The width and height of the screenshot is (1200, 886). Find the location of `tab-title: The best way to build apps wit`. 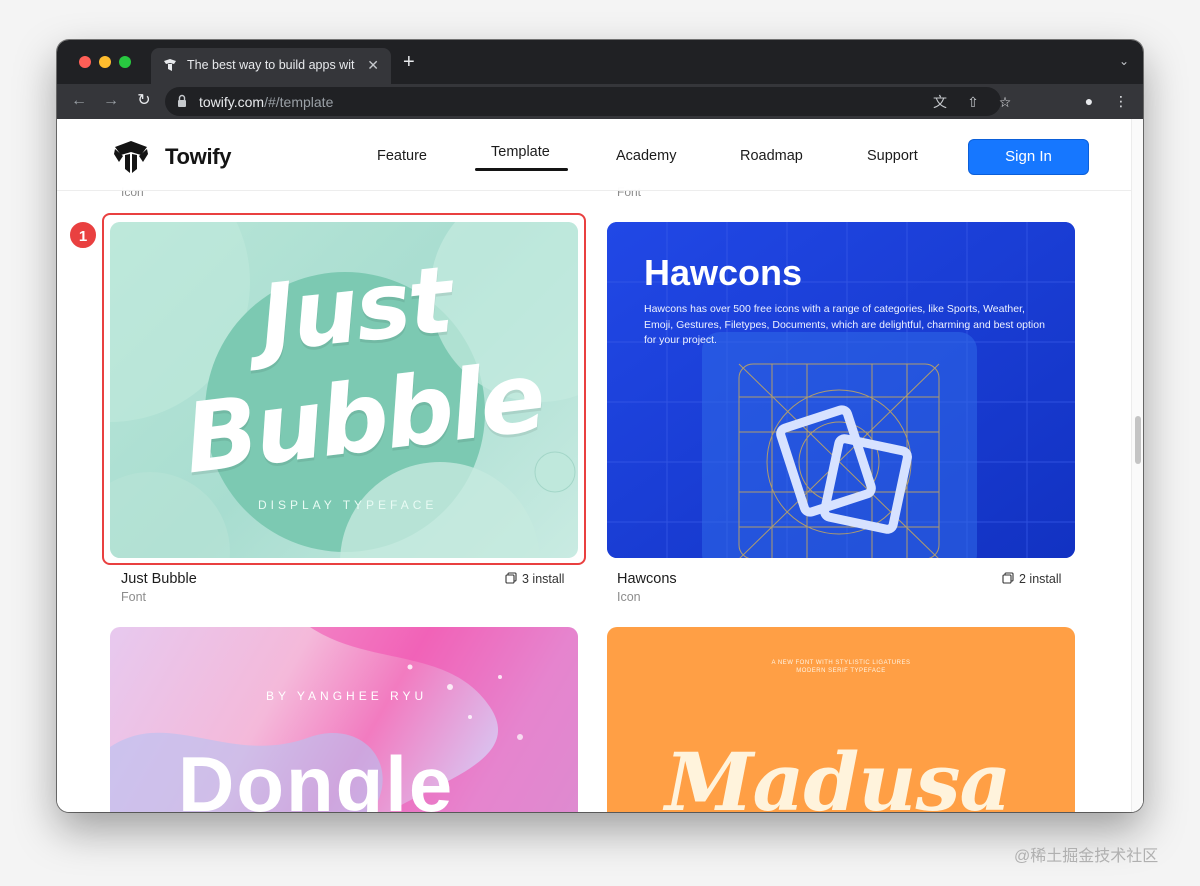

tab-title: The best way to build apps wit is located at coordinates (271, 65).